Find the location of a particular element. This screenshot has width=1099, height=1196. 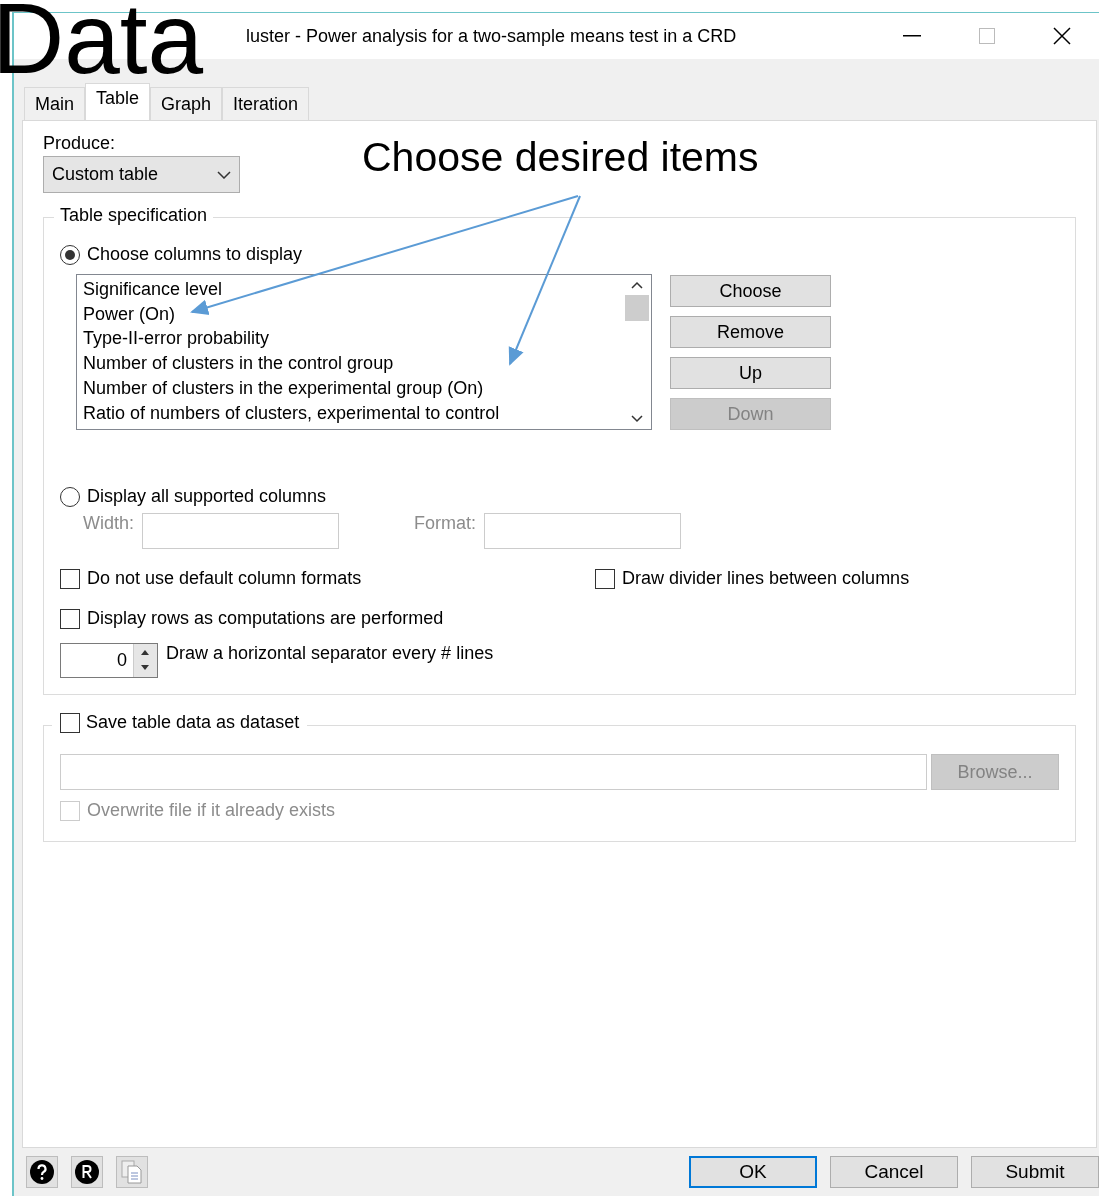

radio-label: Display all supported columns is located at coordinates (207, 496).